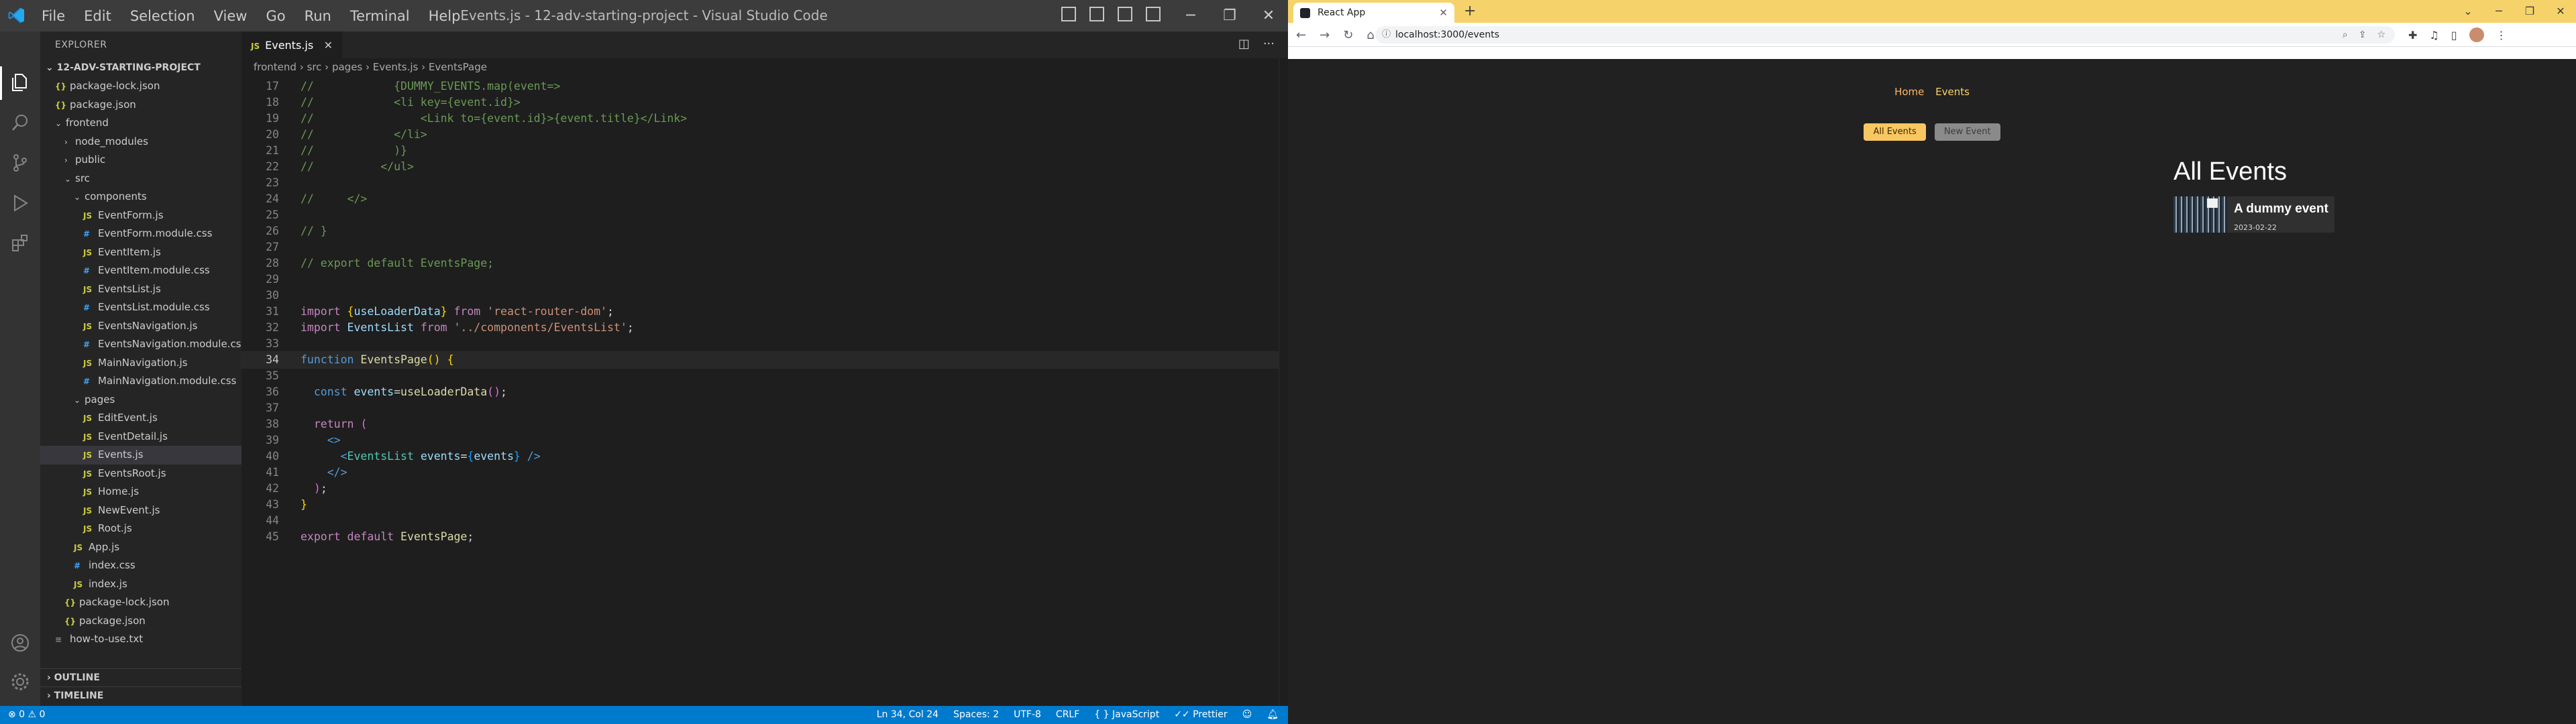 This screenshot has height=724, width=2576. I want to click on menu-item-terminal: Terminal, so click(380, 16).